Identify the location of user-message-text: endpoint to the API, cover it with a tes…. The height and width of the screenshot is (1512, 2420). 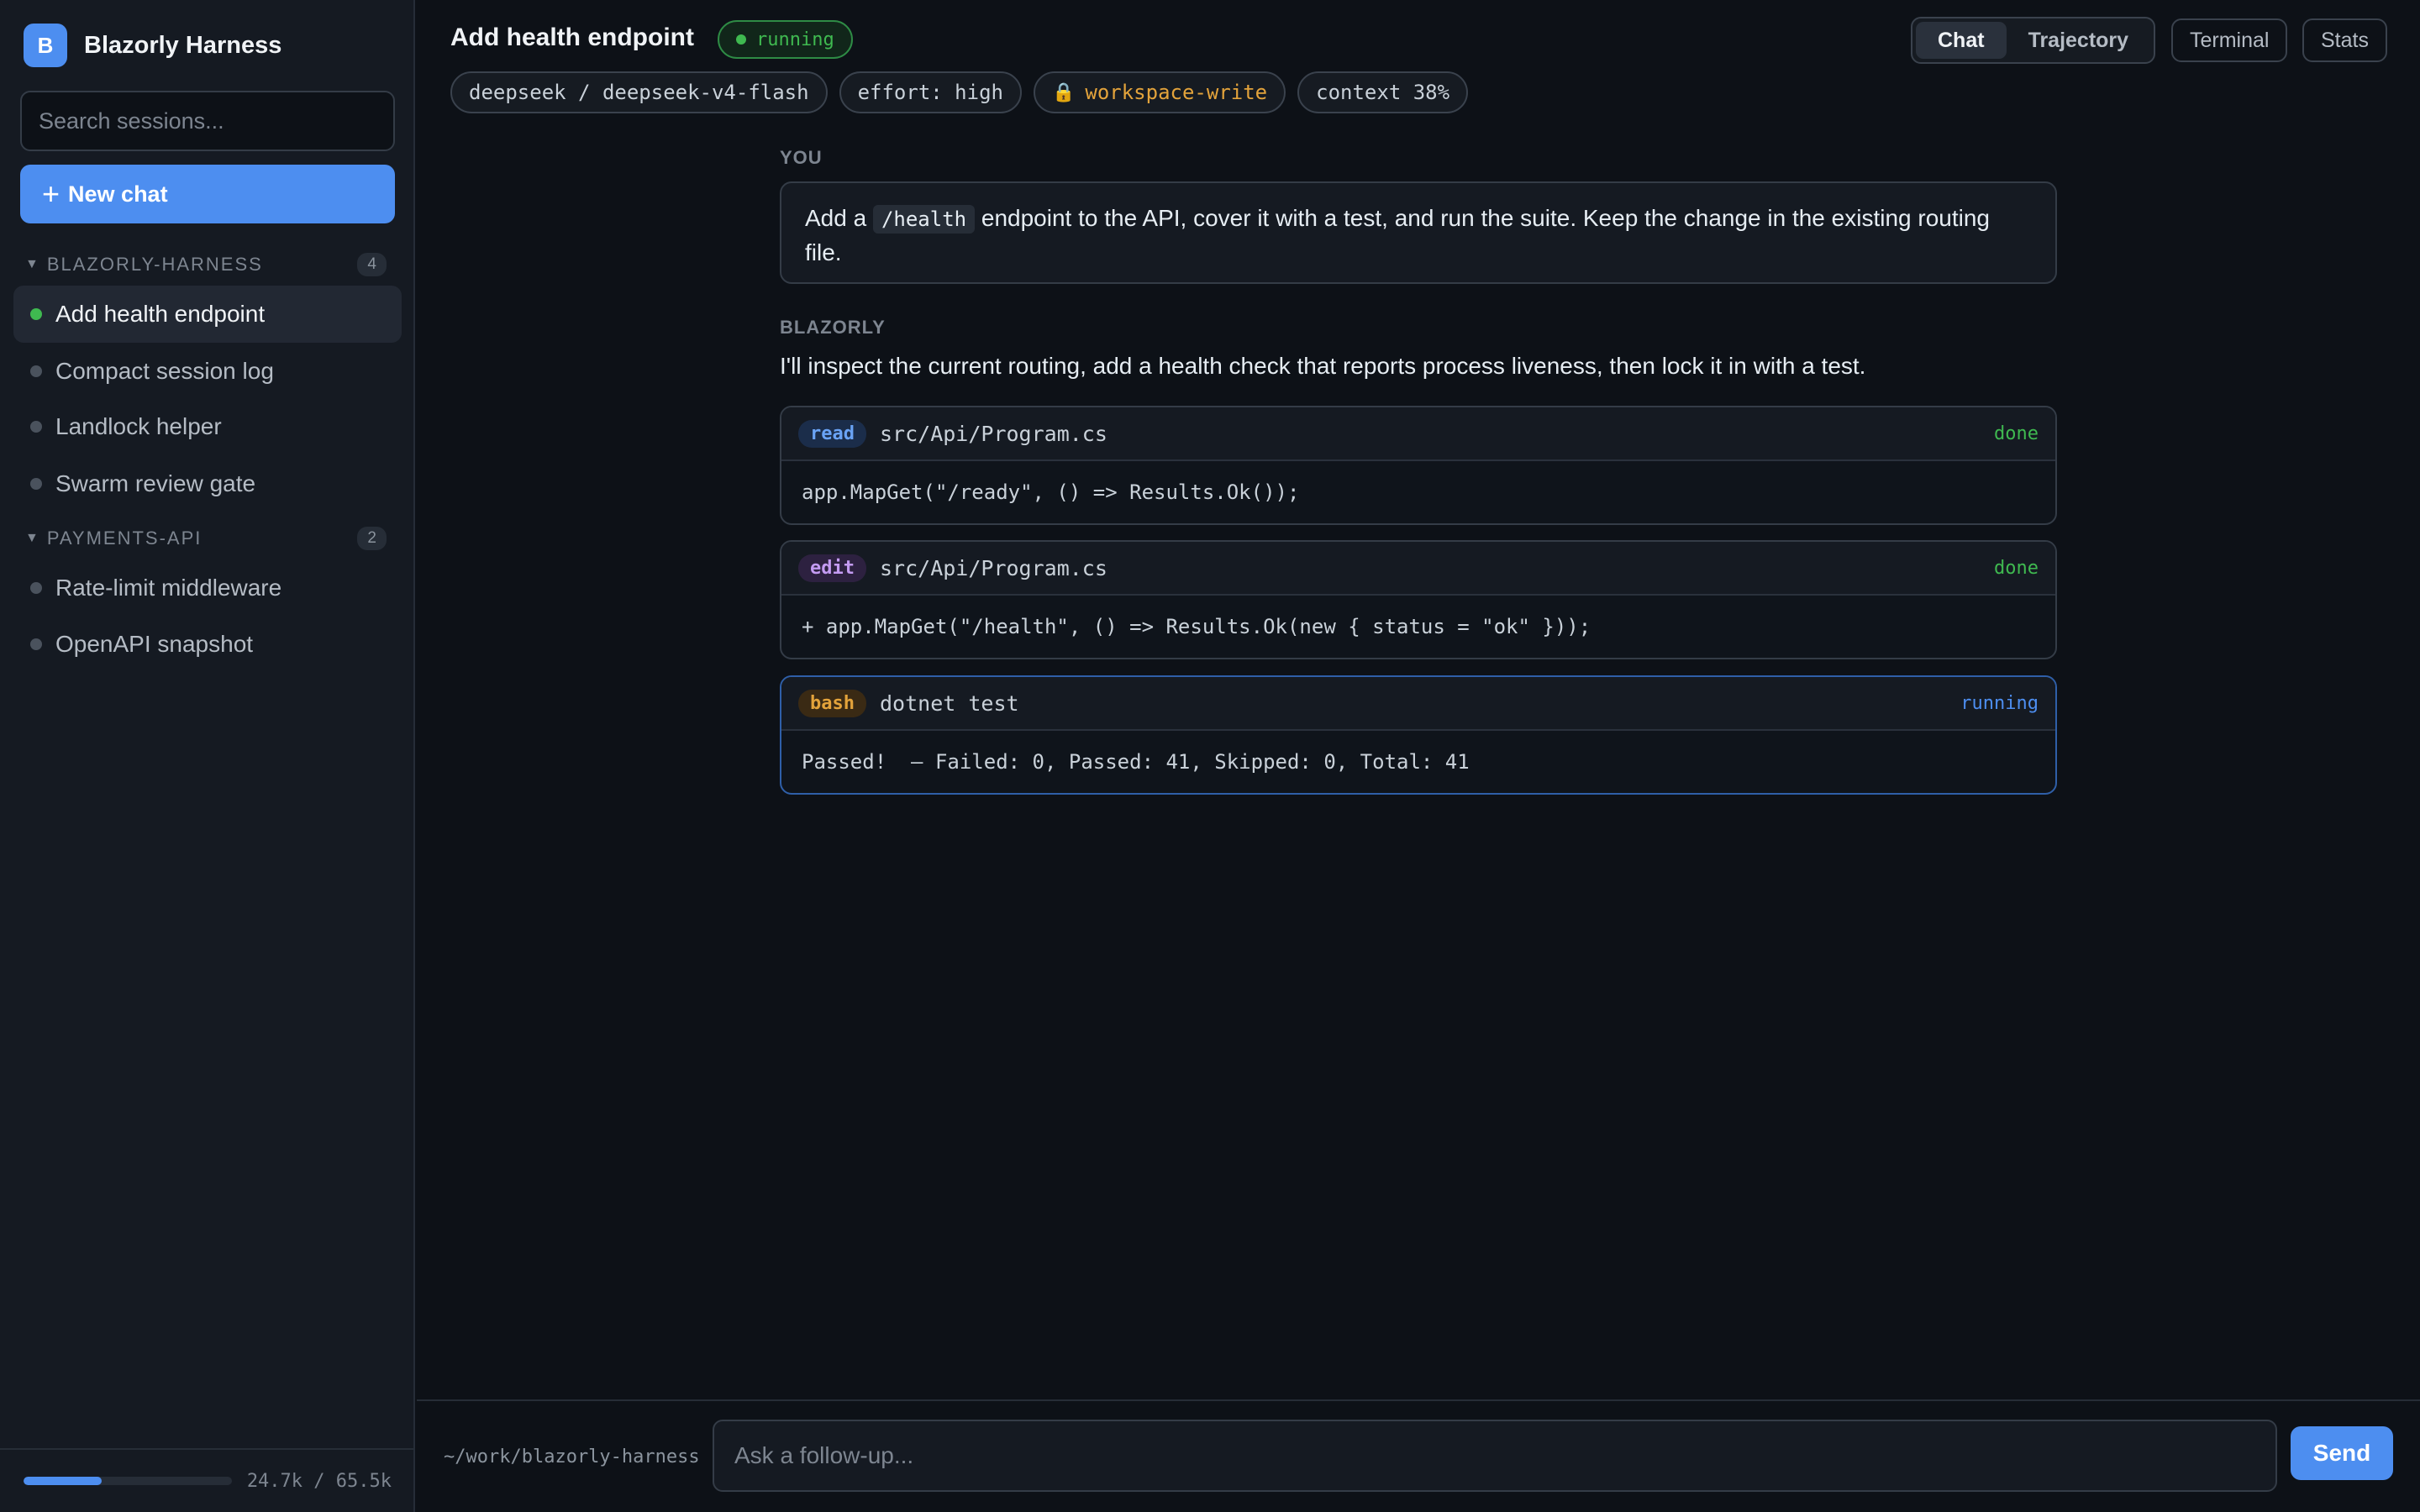
(1397, 235).